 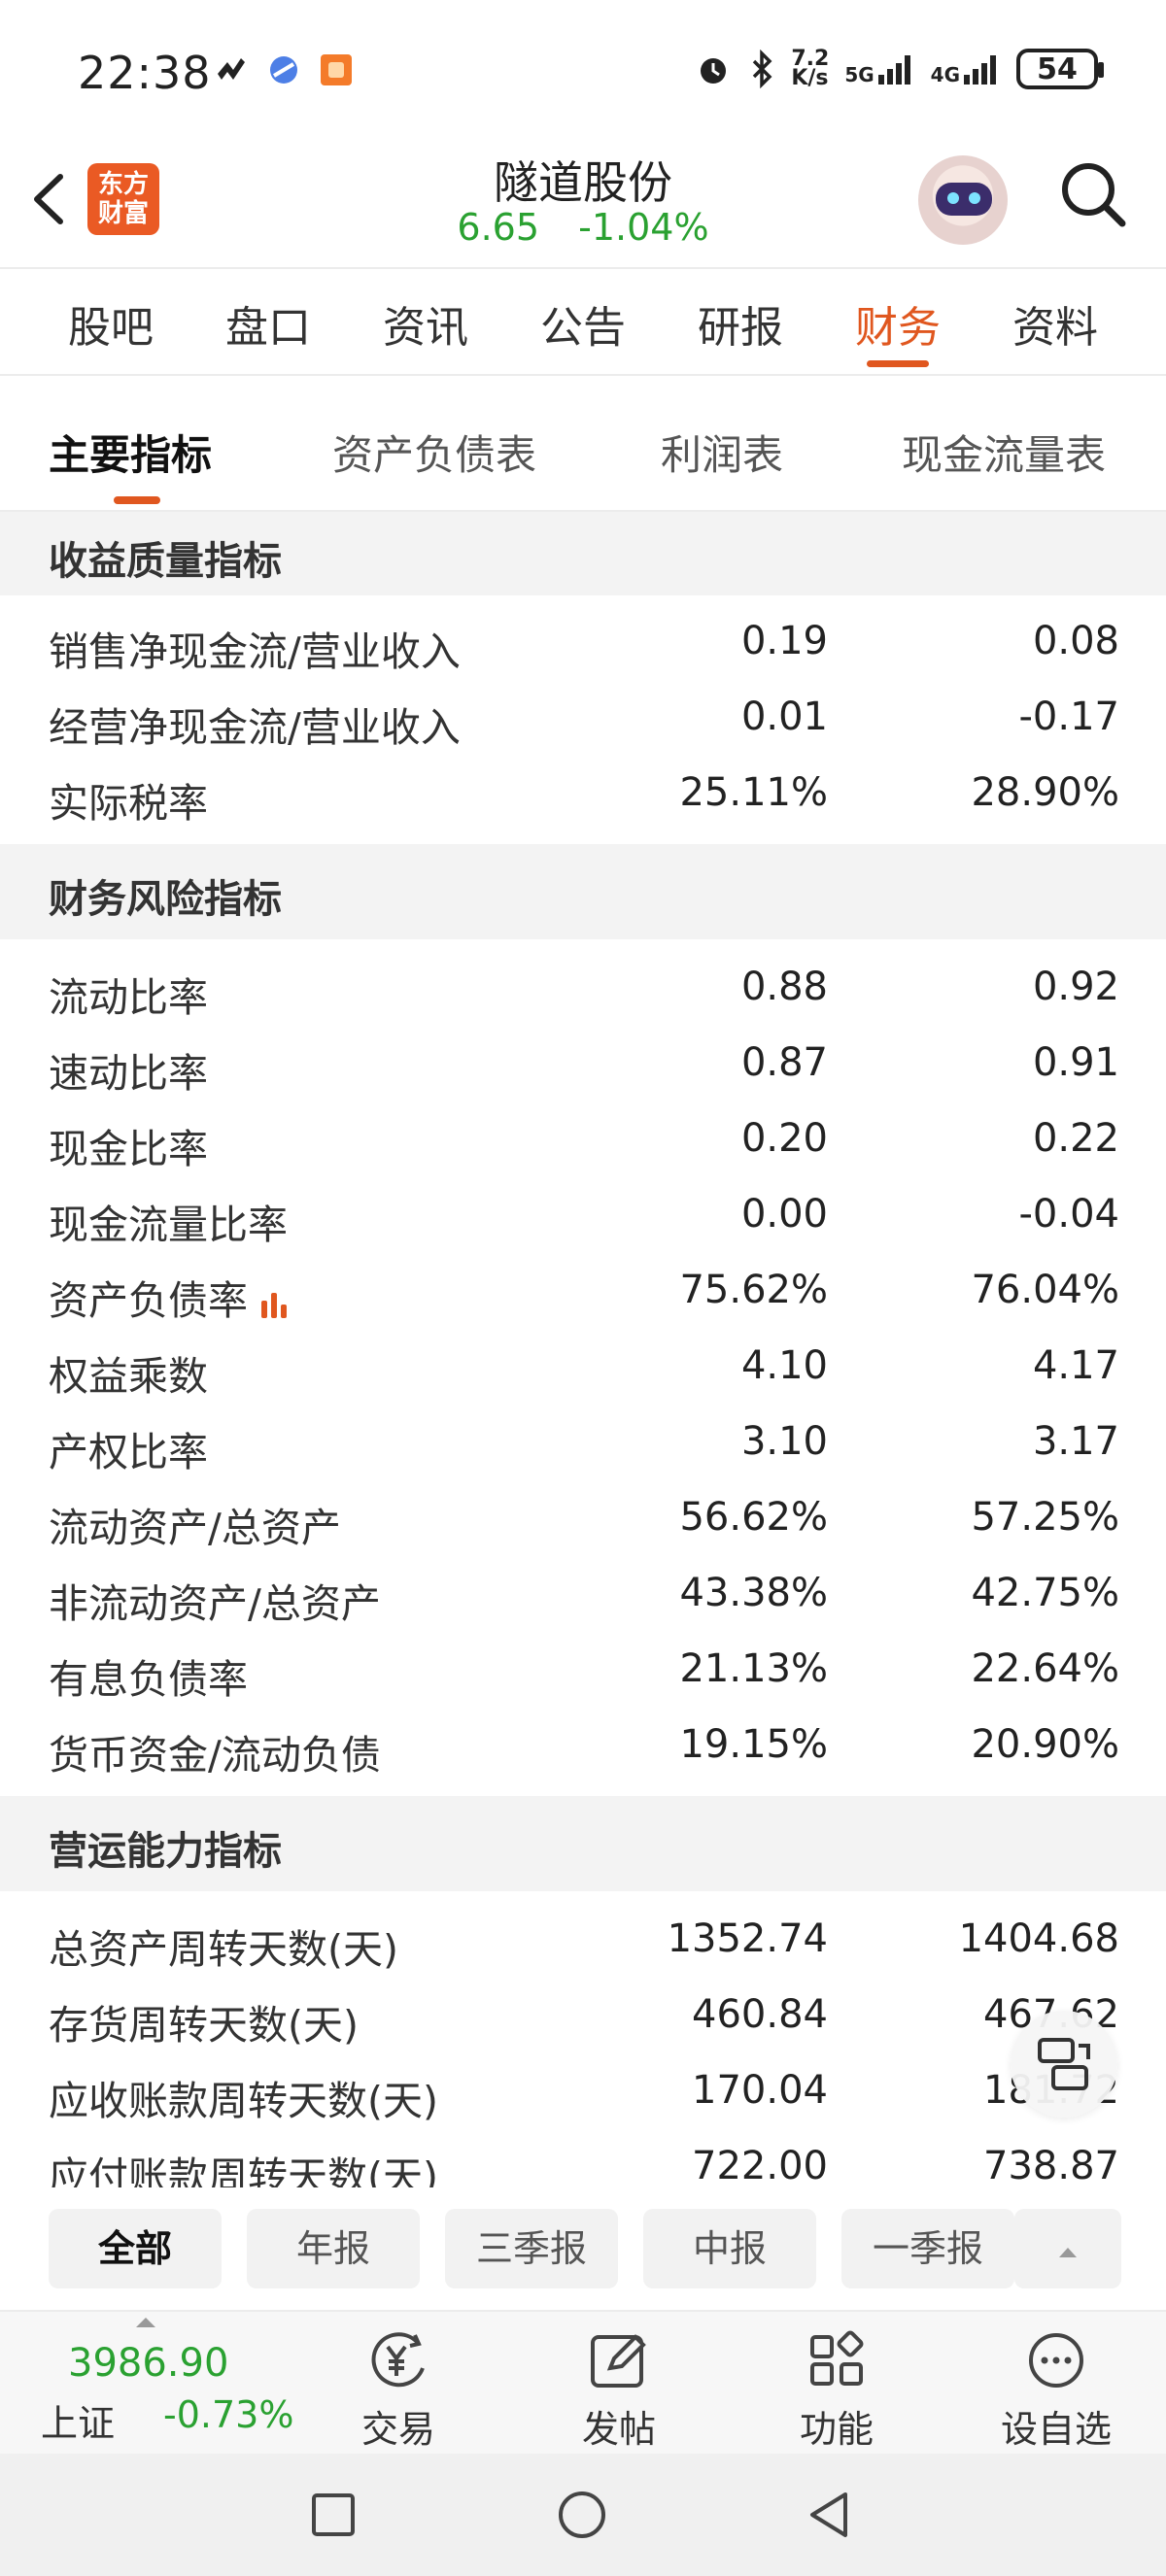 I want to click on functions-button: 功能, so click(x=836, y=2386).